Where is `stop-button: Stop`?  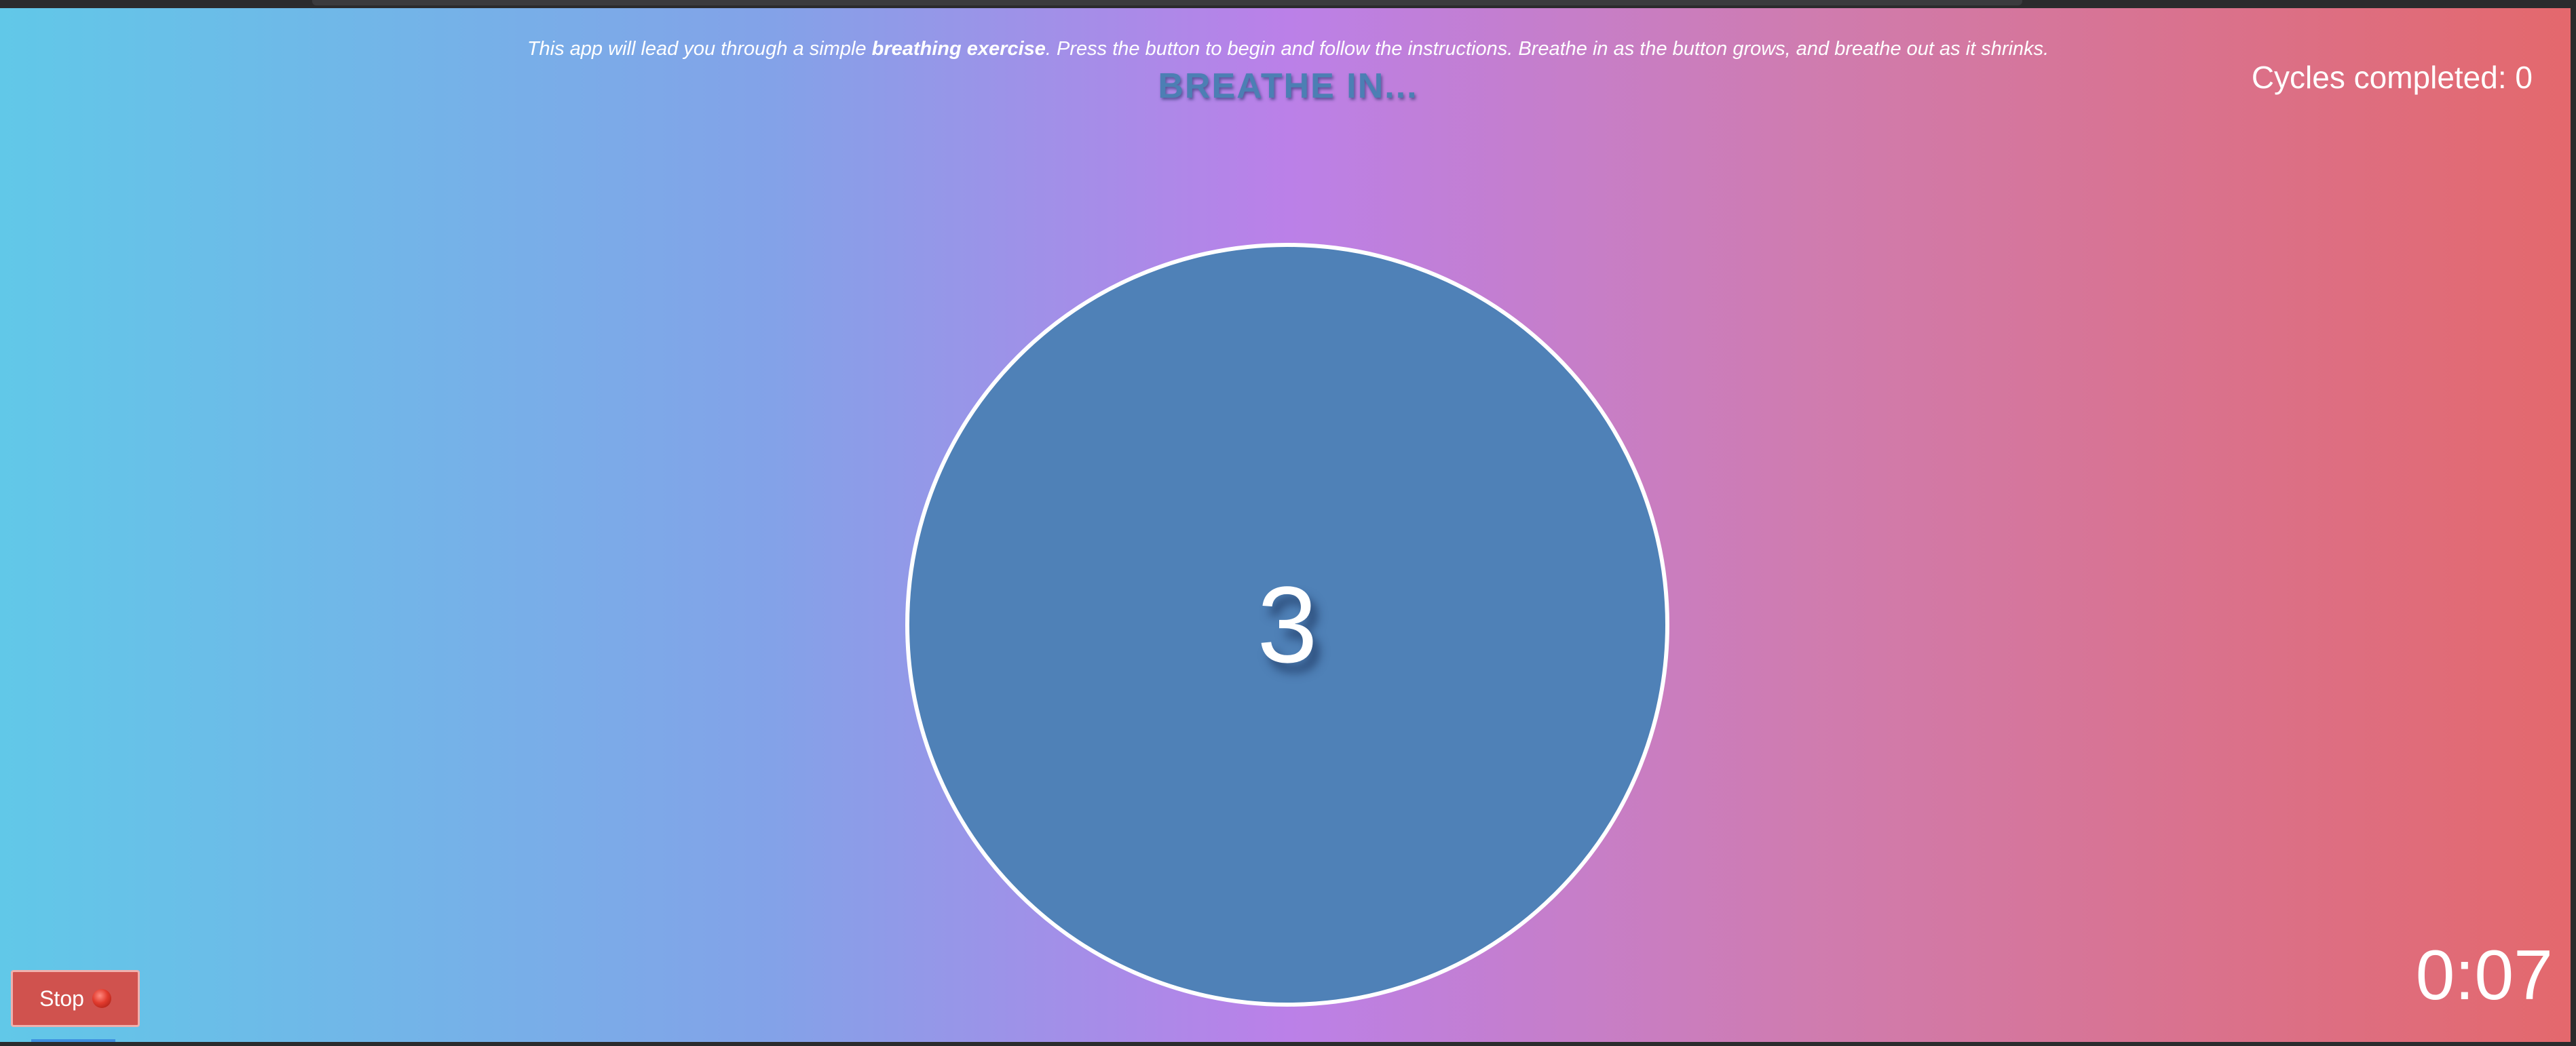 stop-button: Stop is located at coordinates (75, 999).